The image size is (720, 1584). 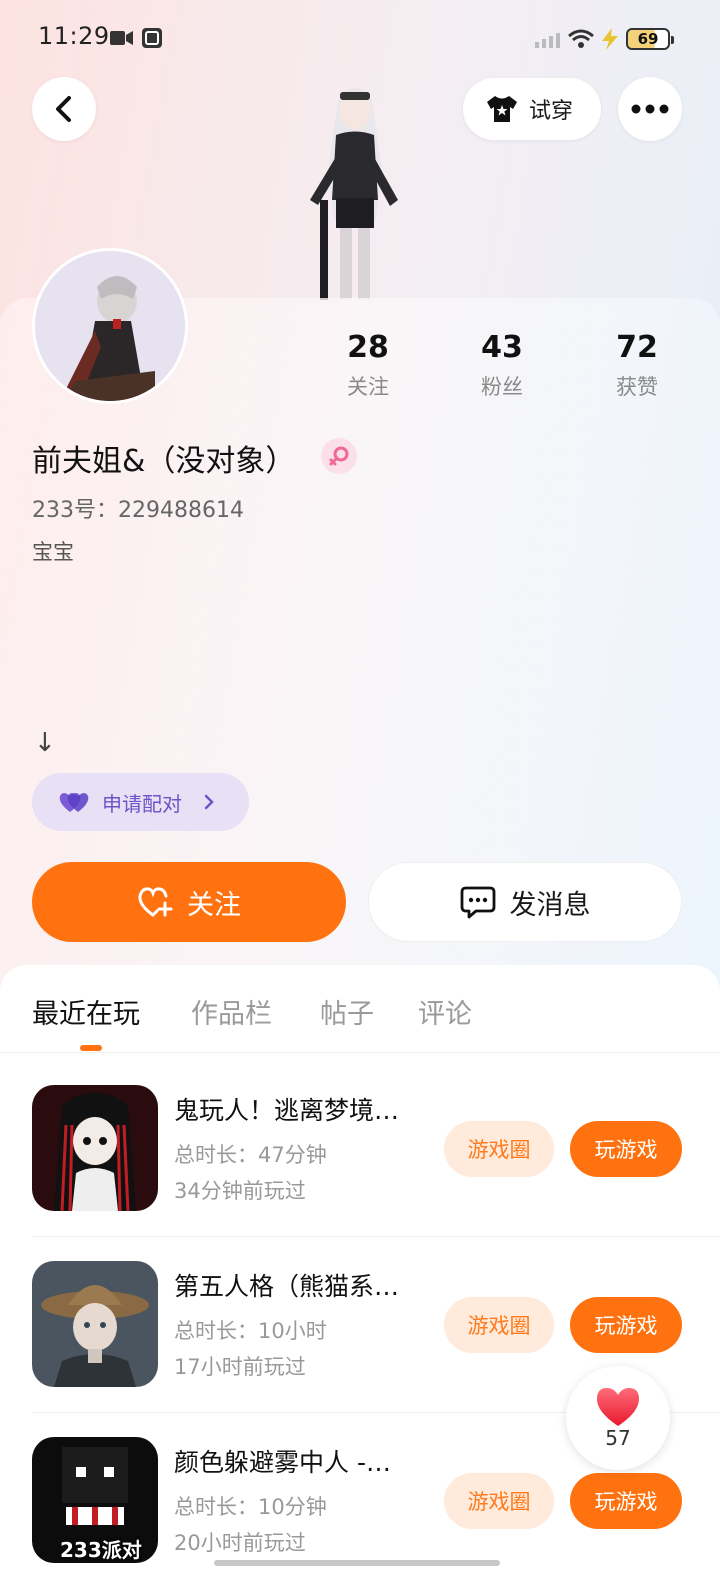 What do you see at coordinates (74, 802) in the screenshot?
I see `double-heart-icon` at bounding box center [74, 802].